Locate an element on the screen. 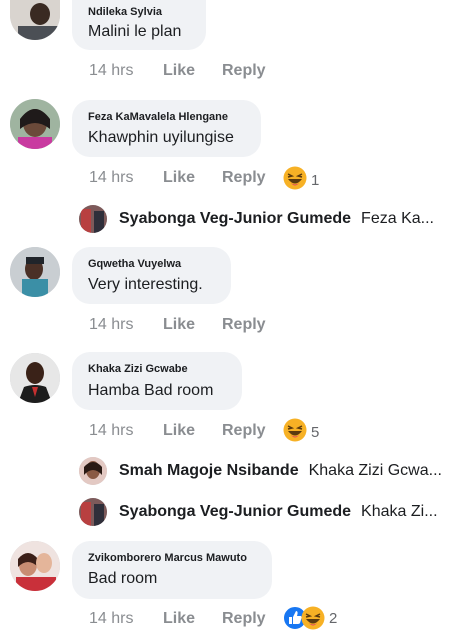 Image resolution: width=467 pixels, height=641 pixels. comment-text: Khawphin uyilungise is located at coordinates (161, 137).